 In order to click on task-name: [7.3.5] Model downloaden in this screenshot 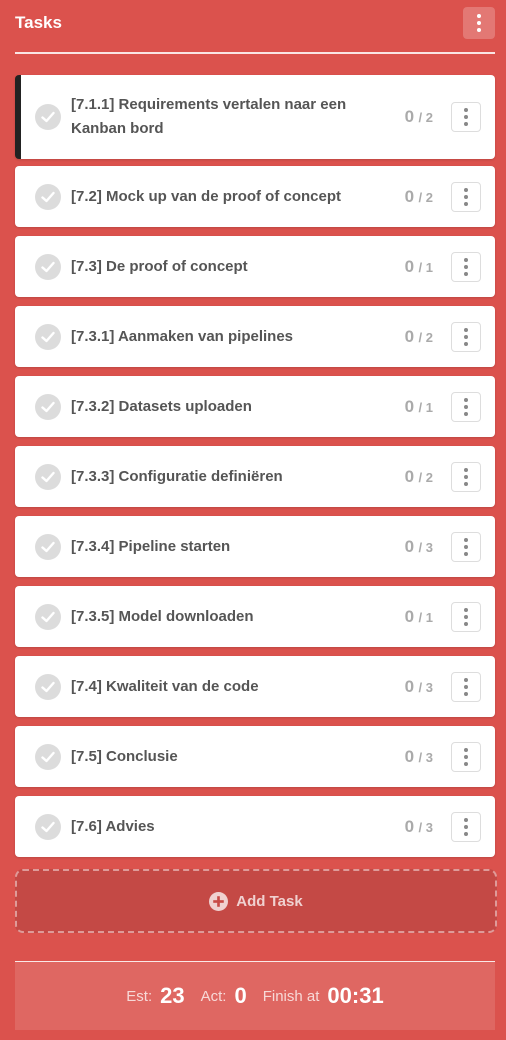, I will do `click(162, 616)`.